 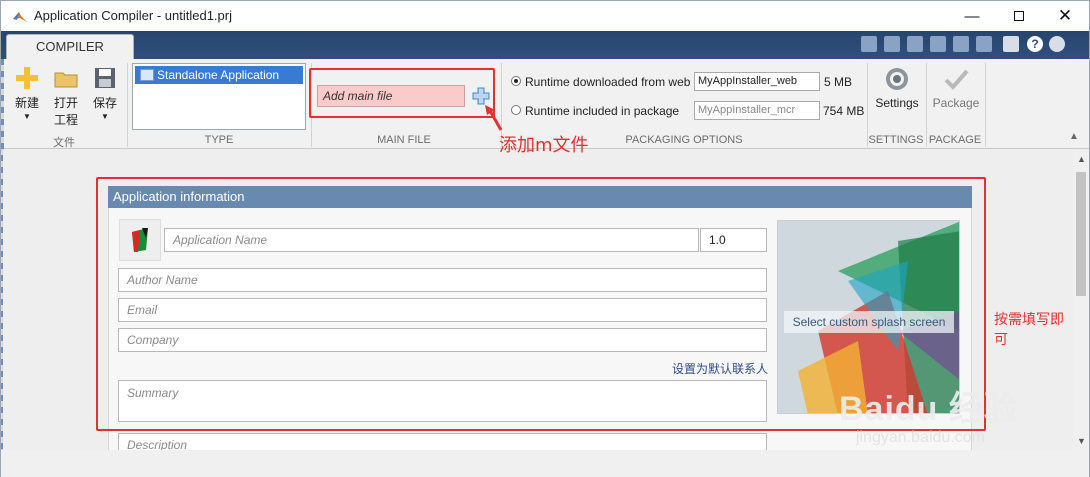 I want to click on type-section-label: TYPE, so click(x=219, y=140).